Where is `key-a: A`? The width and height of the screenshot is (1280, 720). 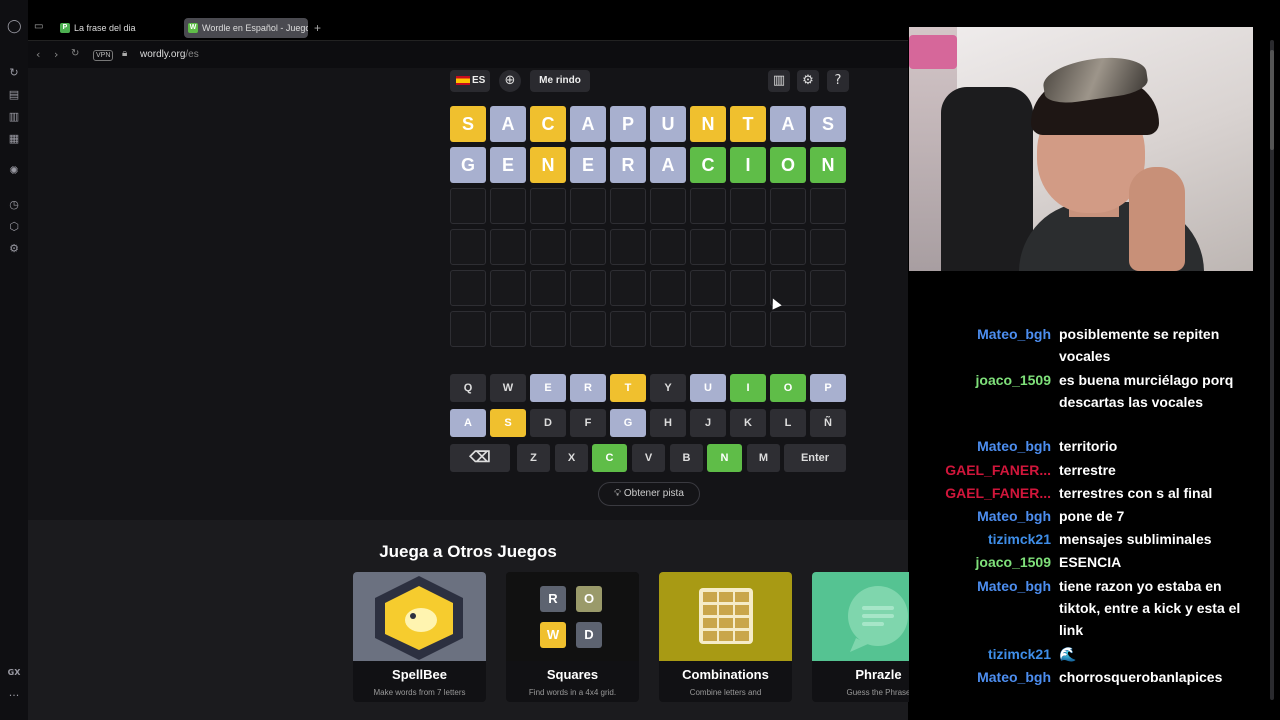
key-a: A is located at coordinates (468, 423).